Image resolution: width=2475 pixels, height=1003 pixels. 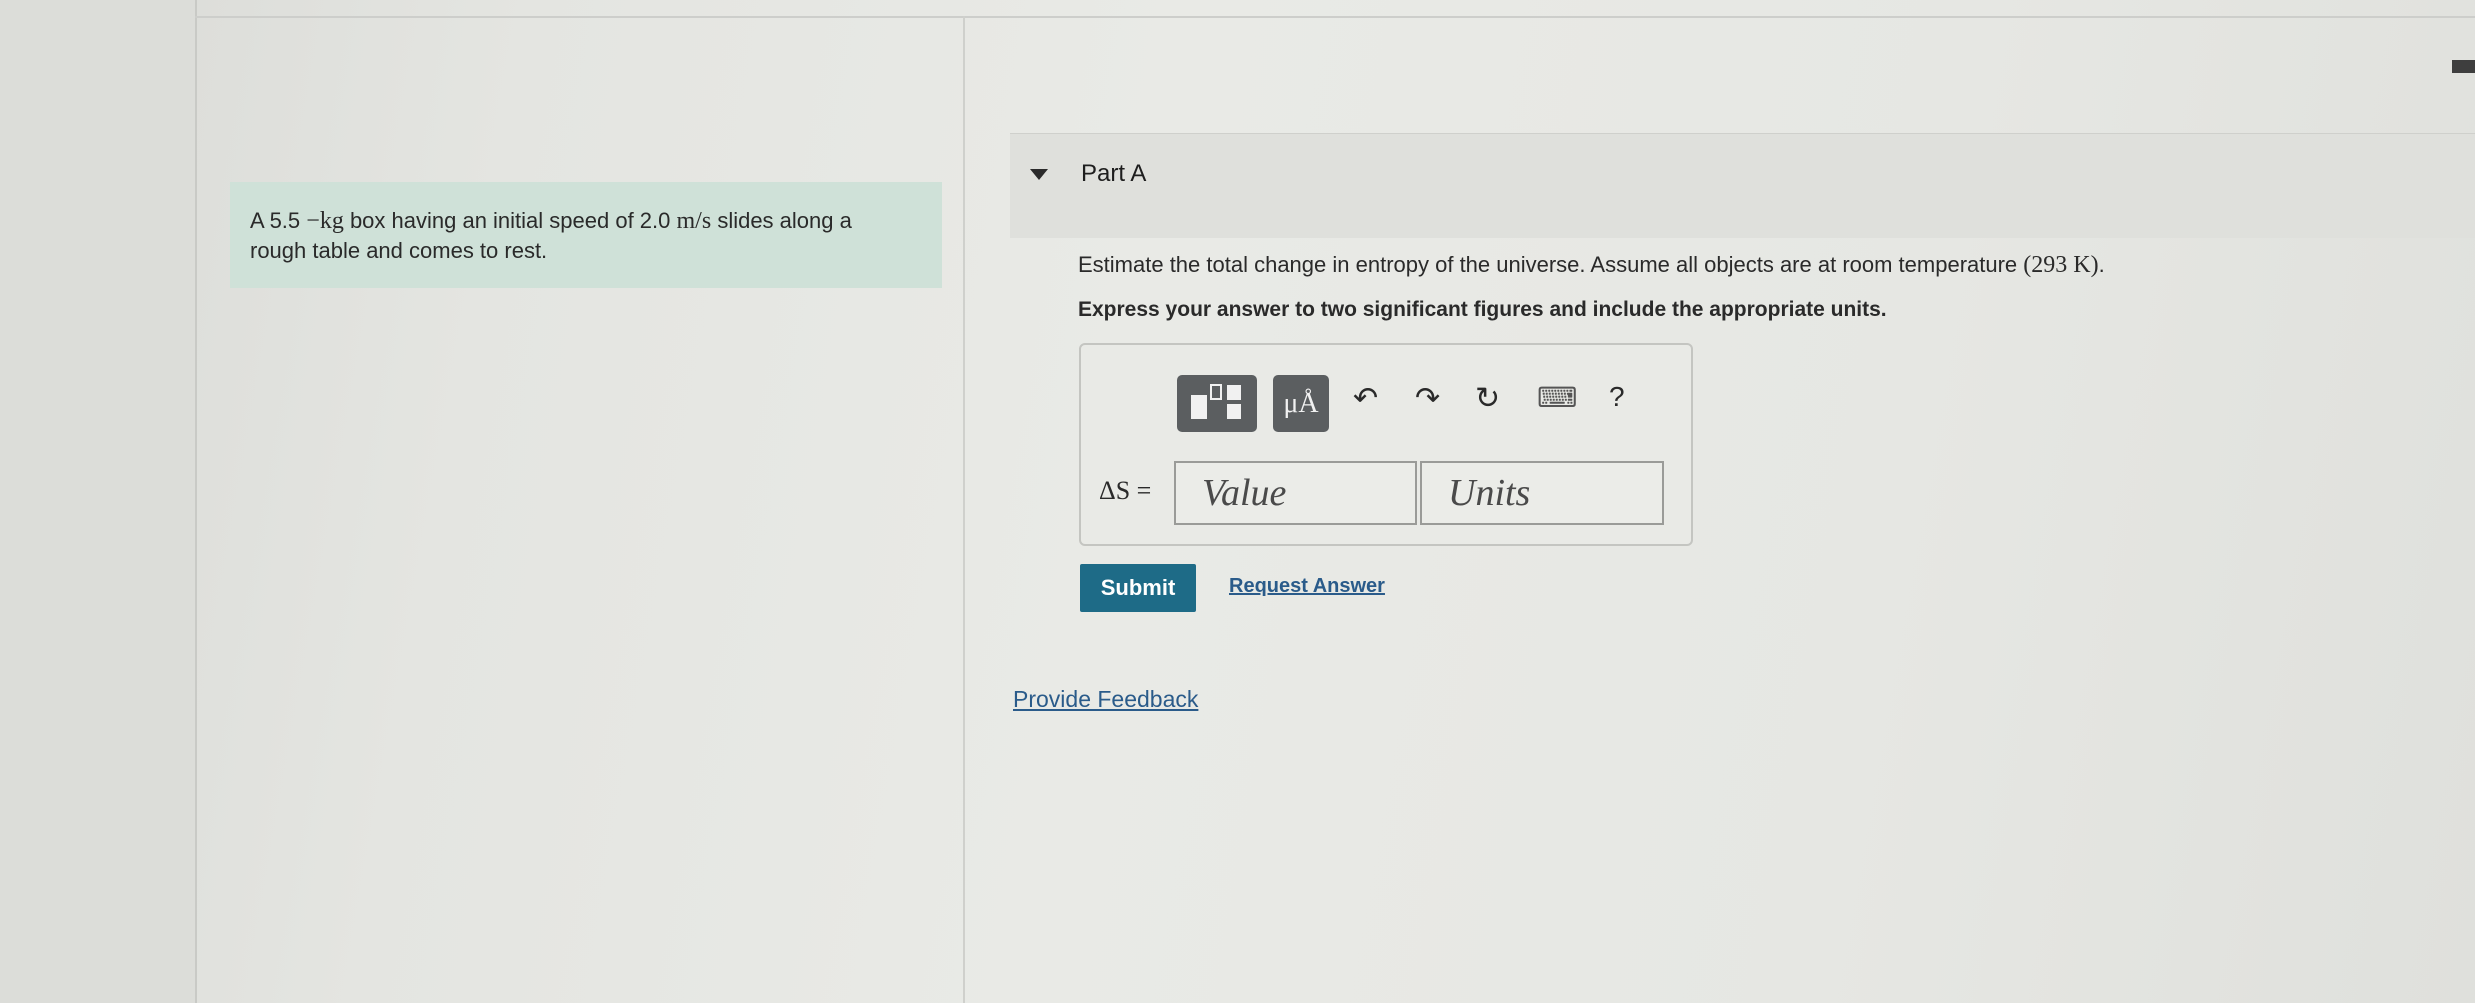 I want to click on problem-text: slides along a, so click(x=781, y=220).